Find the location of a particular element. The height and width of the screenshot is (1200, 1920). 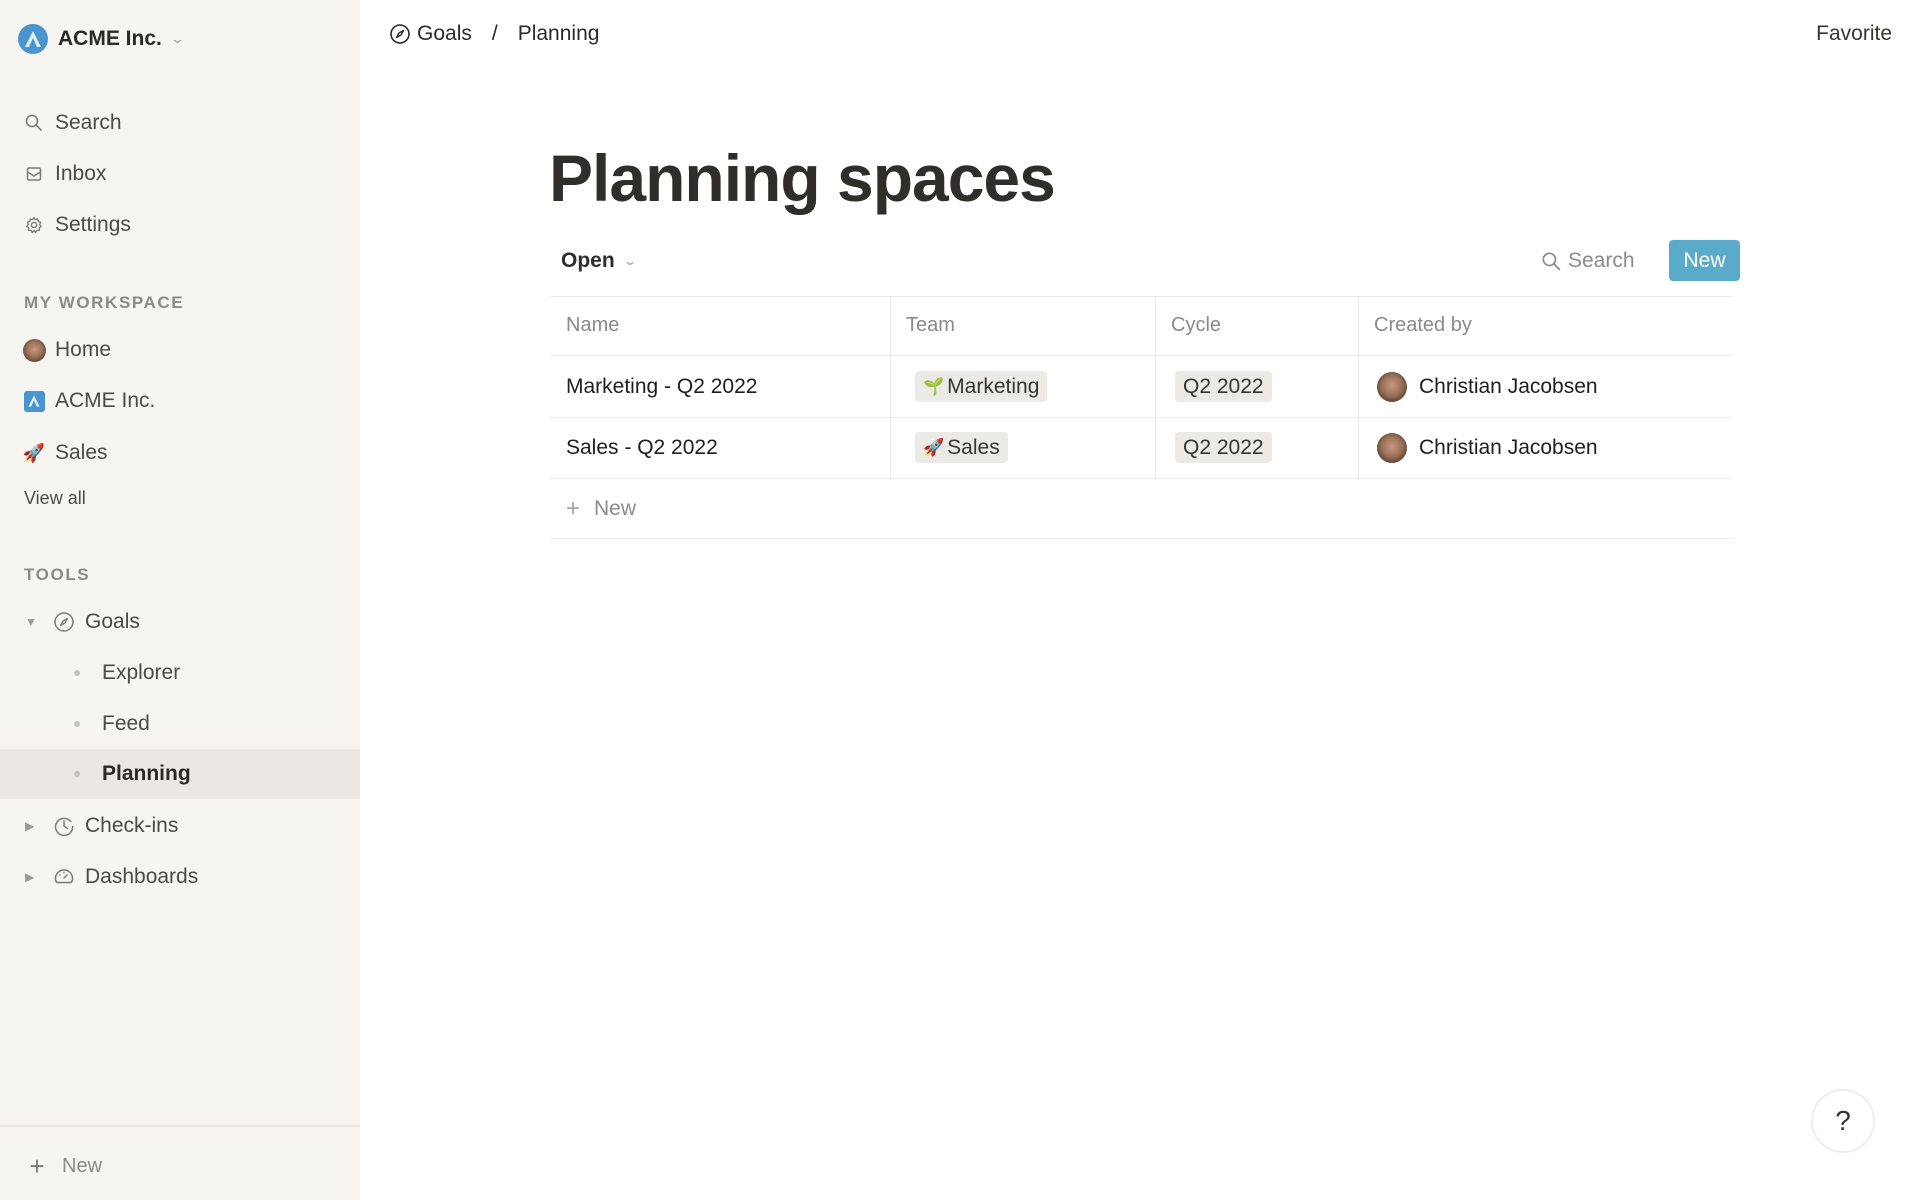

sidebar-item-dashboards: ▶ Dashboards is located at coordinates (180, 877).